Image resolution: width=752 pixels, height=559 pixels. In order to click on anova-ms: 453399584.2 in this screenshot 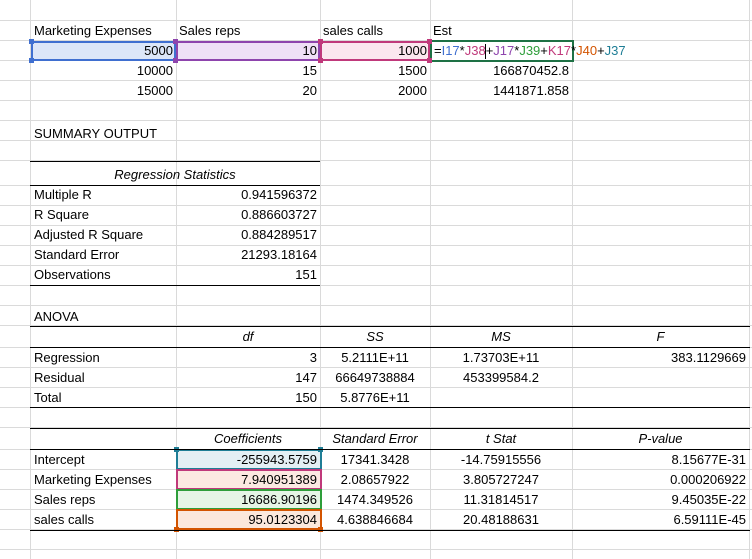, I will do `click(501, 377)`.